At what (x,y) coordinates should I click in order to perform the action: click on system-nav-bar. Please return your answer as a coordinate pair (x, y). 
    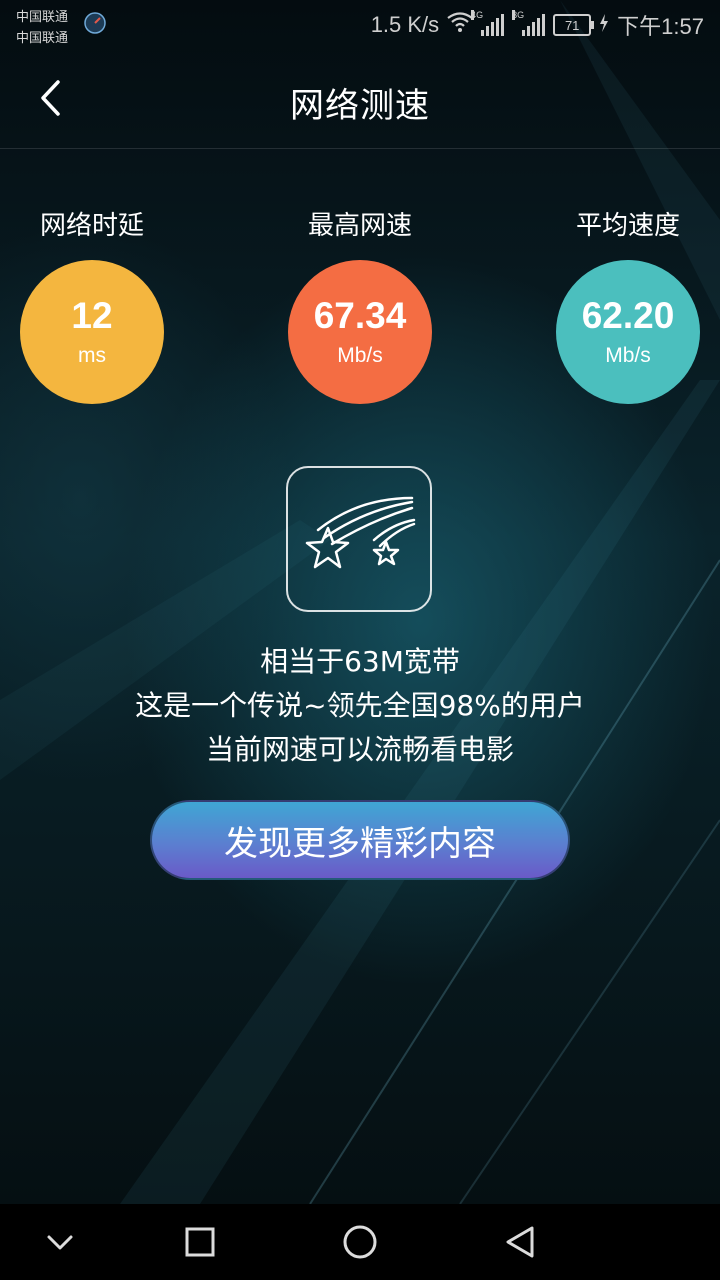
    Looking at the image, I should click on (360, 1242).